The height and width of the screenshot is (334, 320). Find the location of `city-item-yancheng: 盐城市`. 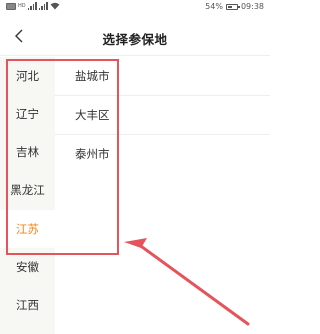

city-item-yancheng: 盐城市 is located at coordinates (162, 76).